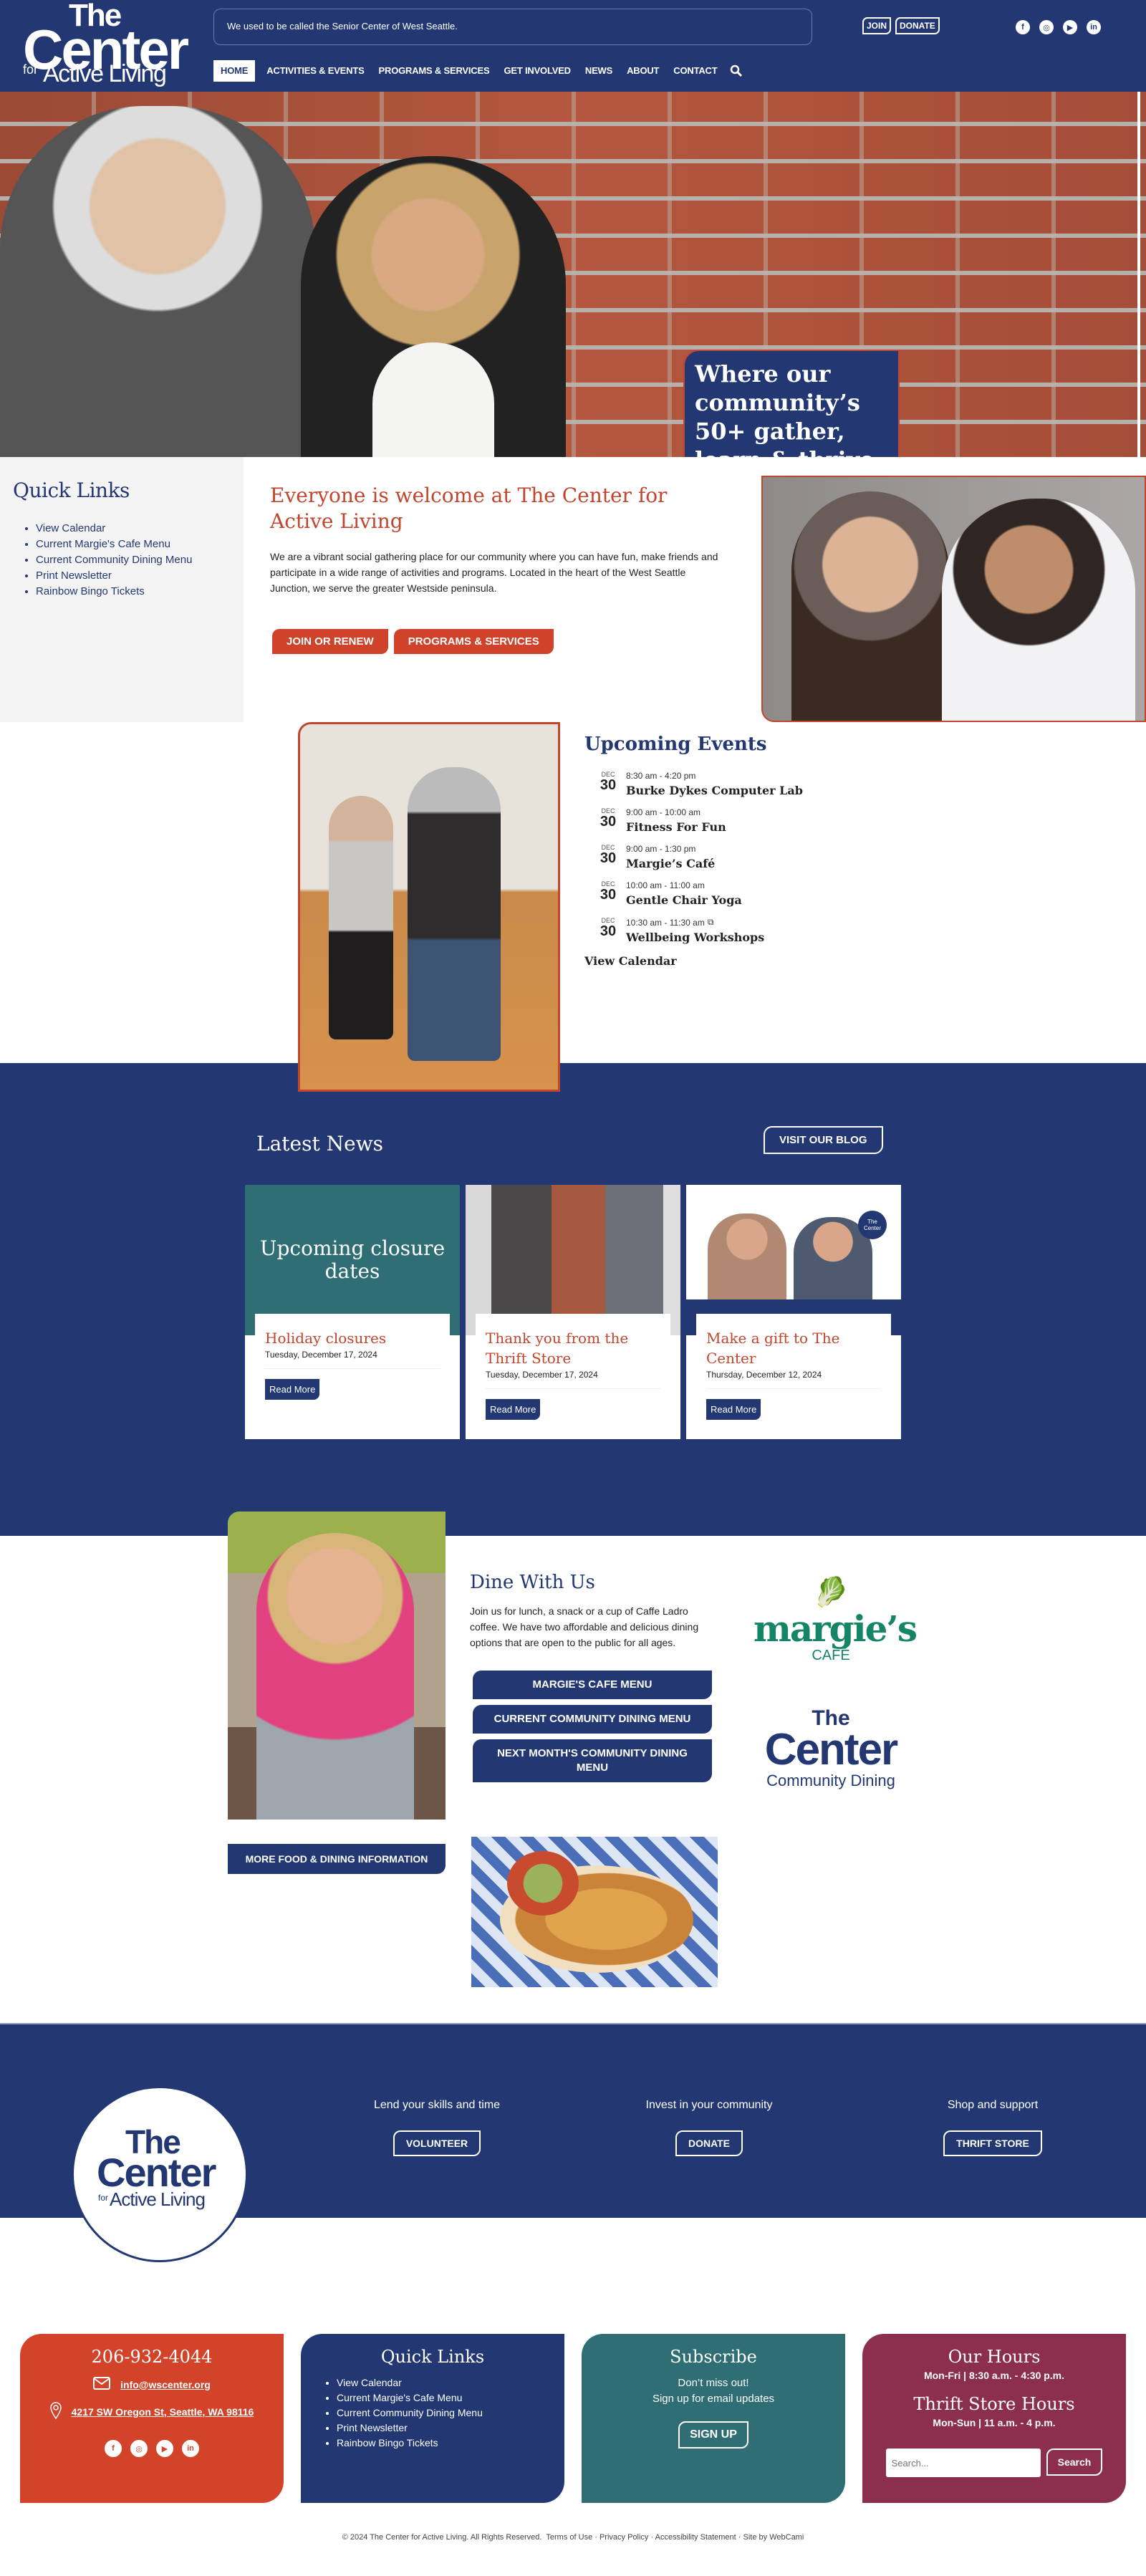 The height and width of the screenshot is (2576, 1146). What do you see at coordinates (399, 2398) in the screenshot?
I see `footer-link-margies-menu: Current Margie's Cafe Menu` at bounding box center [399, 2398].